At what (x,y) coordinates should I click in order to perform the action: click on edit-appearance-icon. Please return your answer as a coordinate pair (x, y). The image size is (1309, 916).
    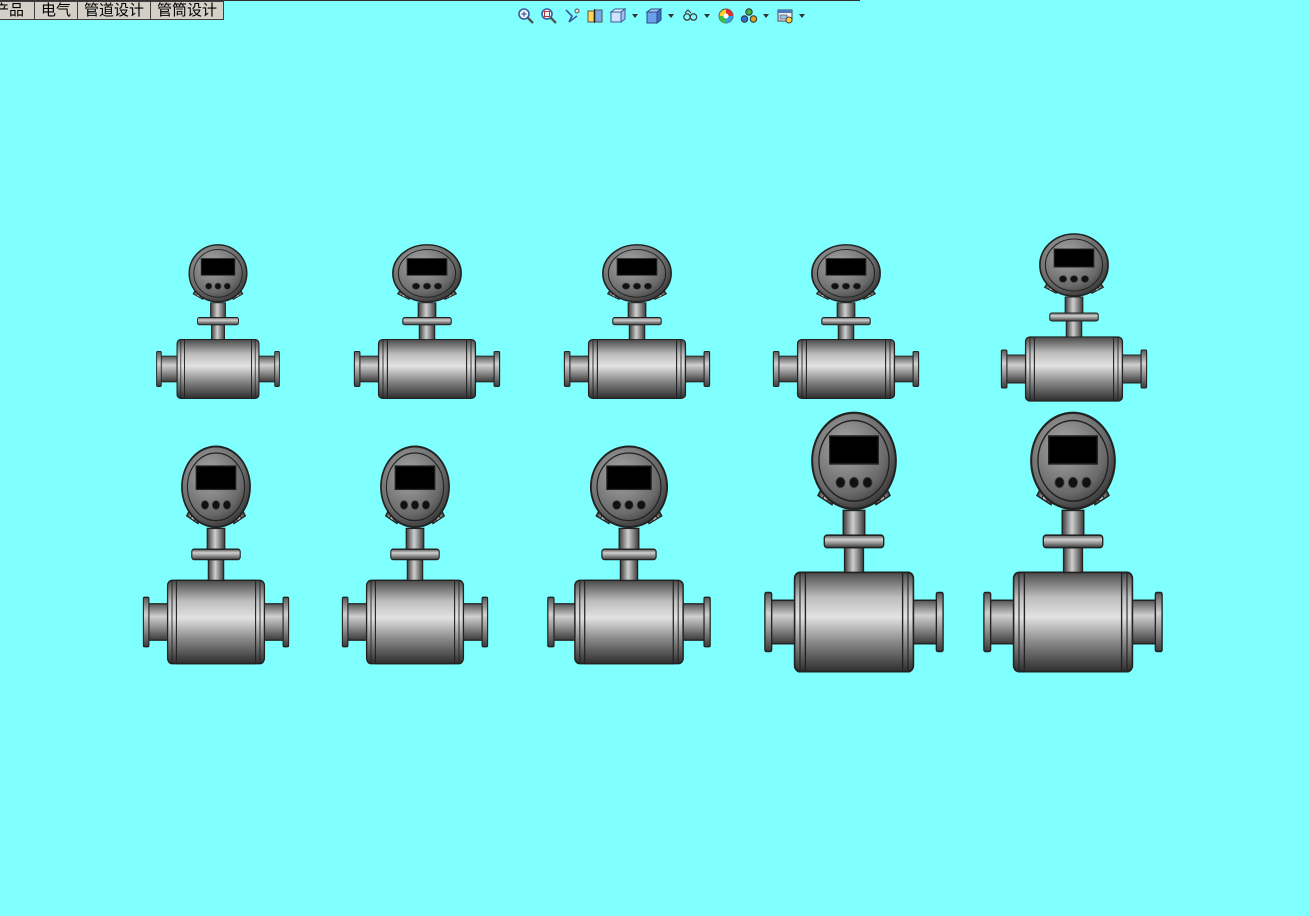
    Looking at the image, I should click on (726, 16).